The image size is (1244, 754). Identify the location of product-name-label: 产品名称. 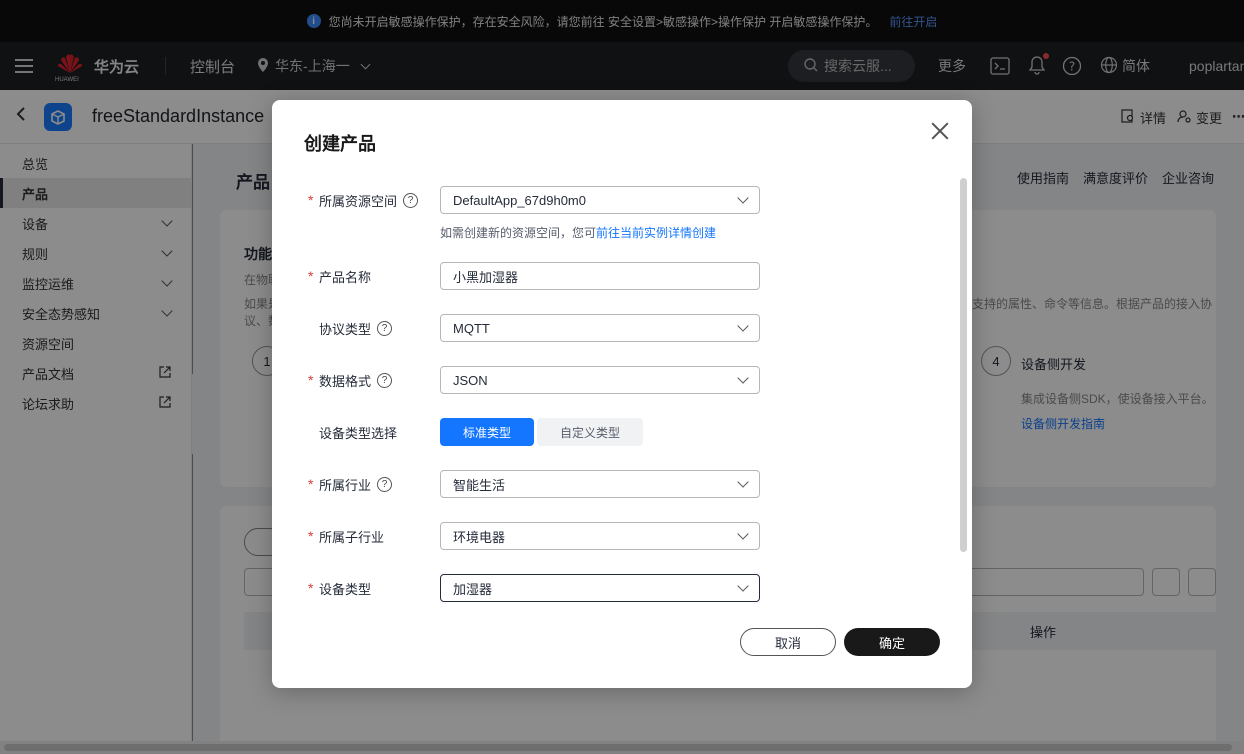
(345, 277).